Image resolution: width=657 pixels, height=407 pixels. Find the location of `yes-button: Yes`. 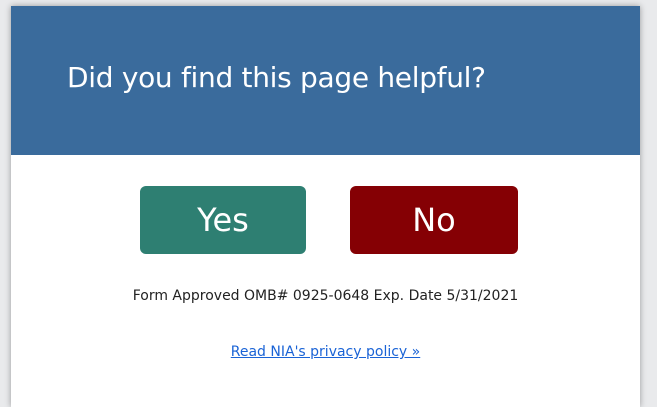

yes-button: Yes is located at coordinates (223, 220).